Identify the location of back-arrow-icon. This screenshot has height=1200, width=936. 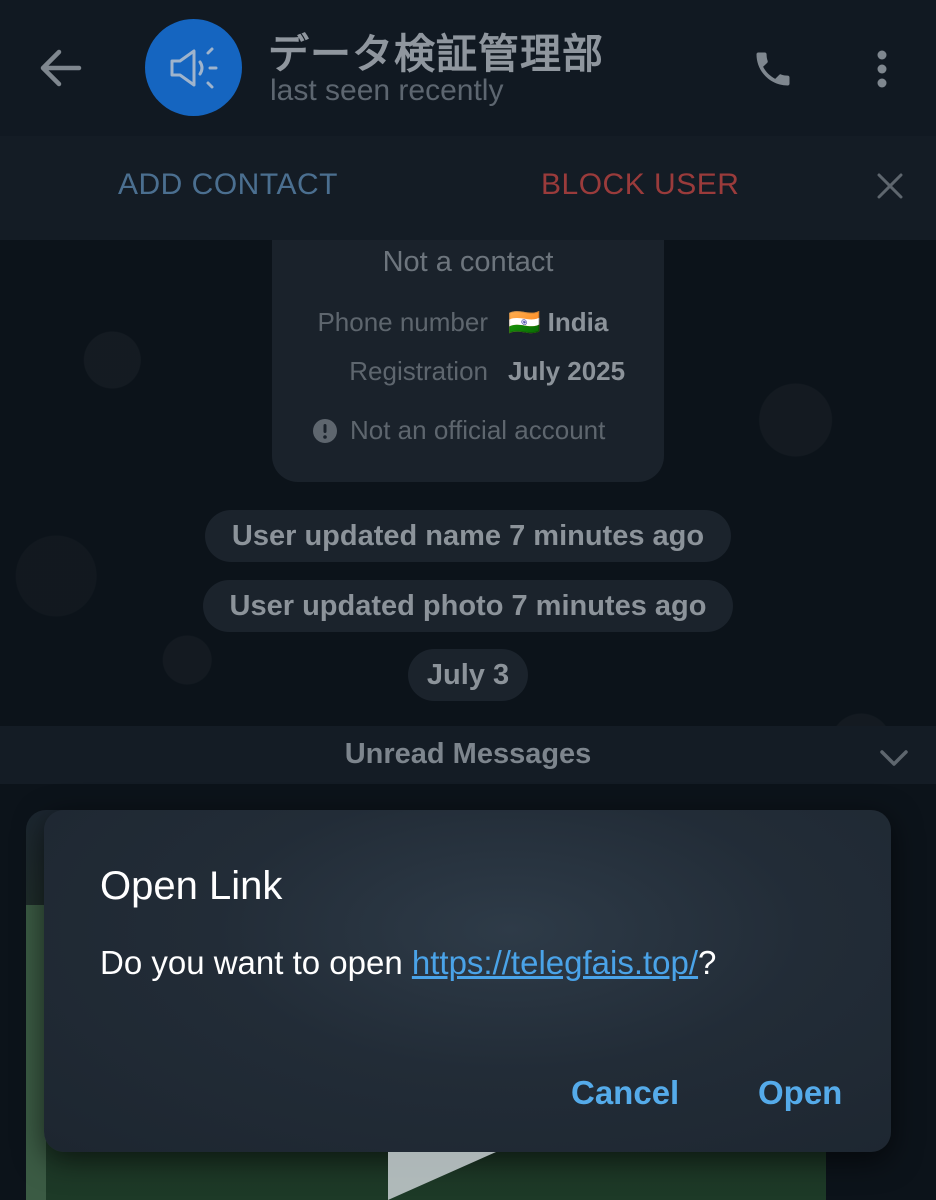
(61, 68).